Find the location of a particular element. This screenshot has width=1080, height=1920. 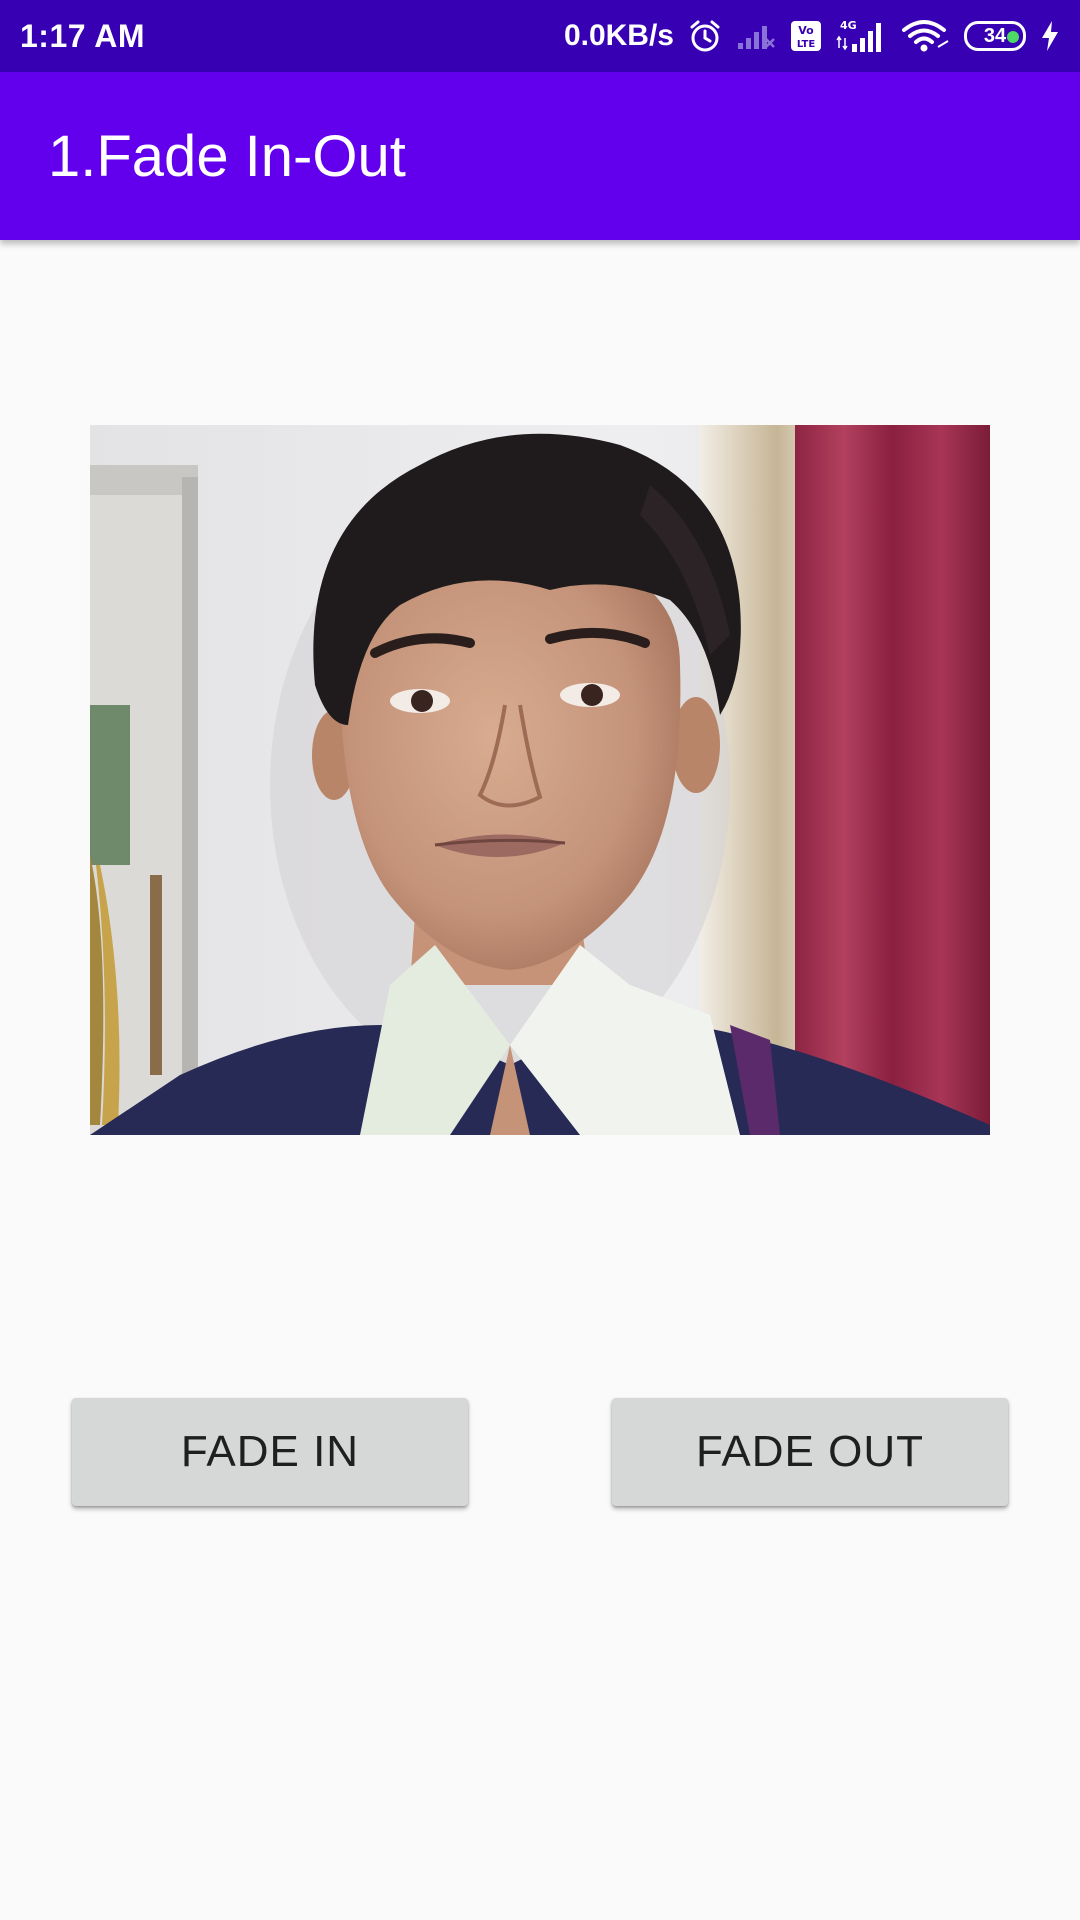

page-title: 1.Fade In-Out is located at coordinates (227, 156).